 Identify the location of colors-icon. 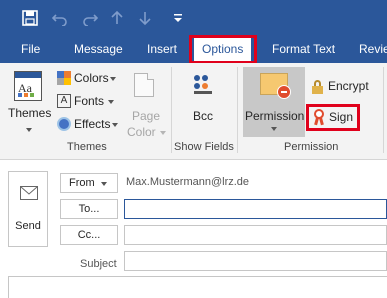
(64, 78).